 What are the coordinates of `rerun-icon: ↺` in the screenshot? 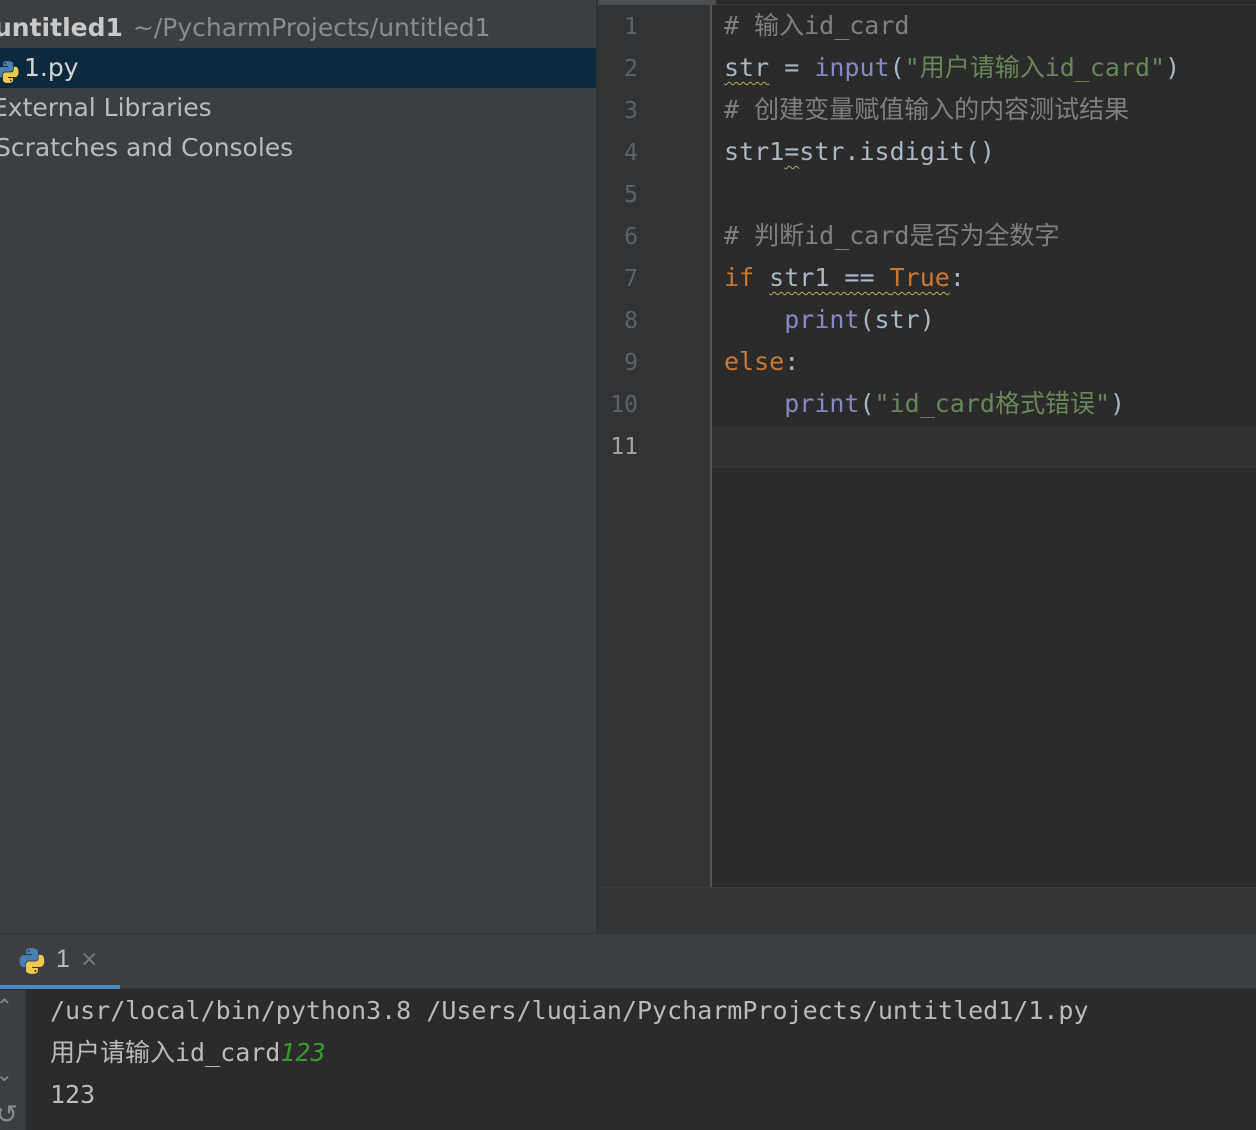 It's located at (9, 1115).